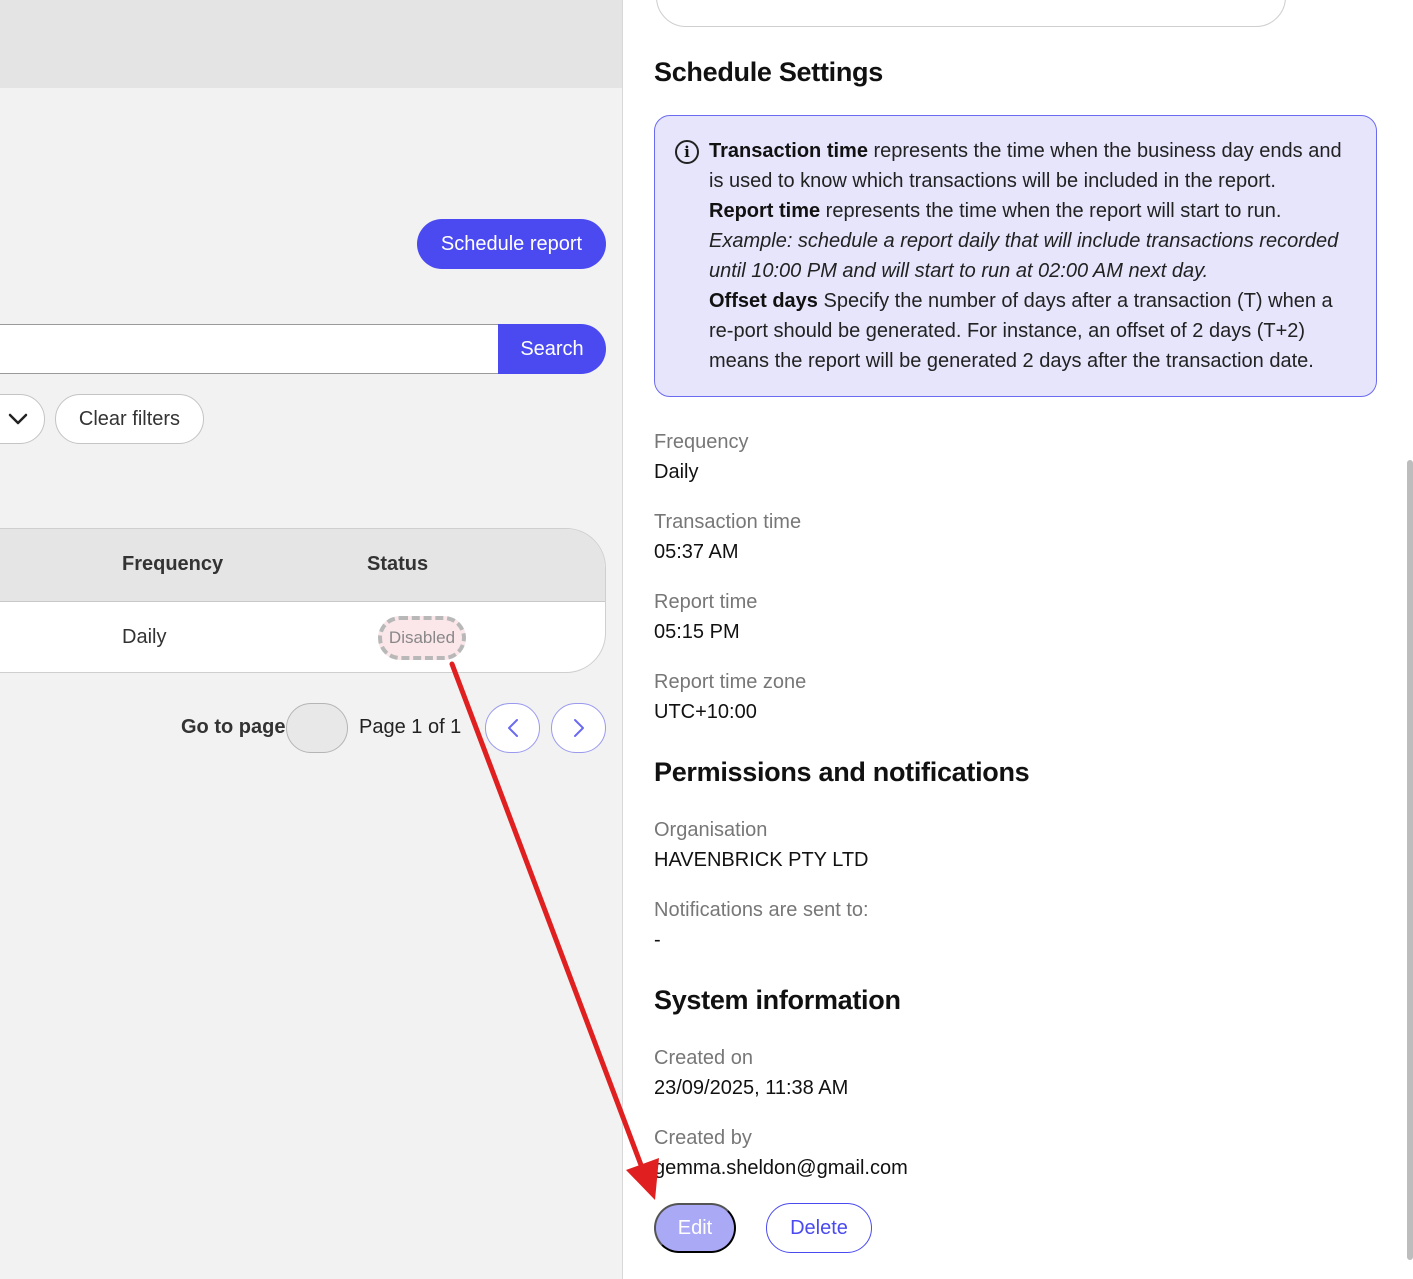 This screenshot has width=1413, height=1279. What do you see at coordinates (317, 728) in the screenshot?
I see `page-number-input` at bounding box center [317, 728].